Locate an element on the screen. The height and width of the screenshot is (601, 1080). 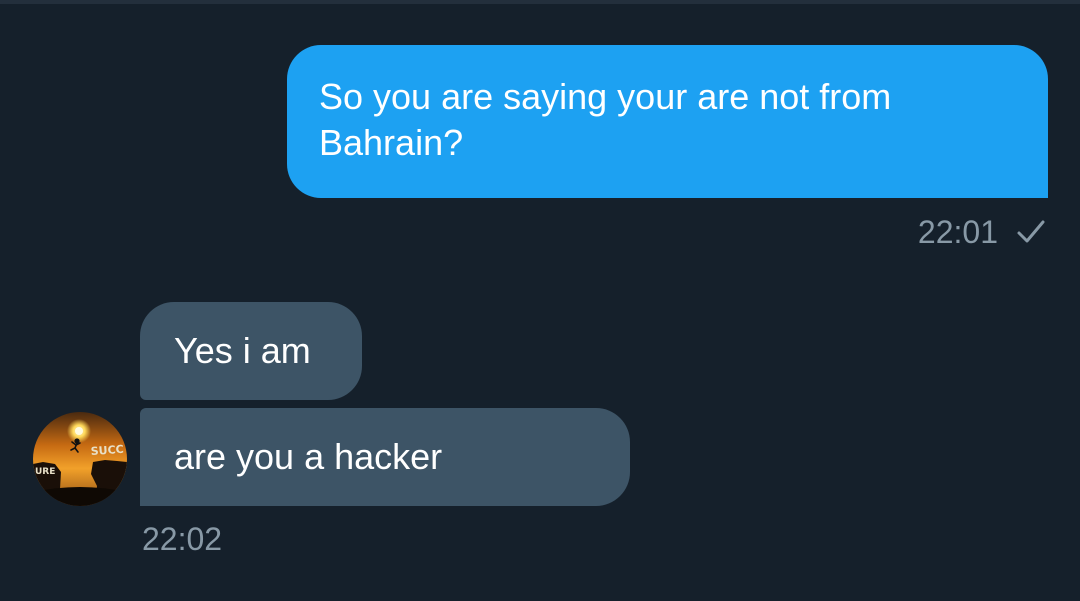
check-icon is located at coordinates (1031, 231).